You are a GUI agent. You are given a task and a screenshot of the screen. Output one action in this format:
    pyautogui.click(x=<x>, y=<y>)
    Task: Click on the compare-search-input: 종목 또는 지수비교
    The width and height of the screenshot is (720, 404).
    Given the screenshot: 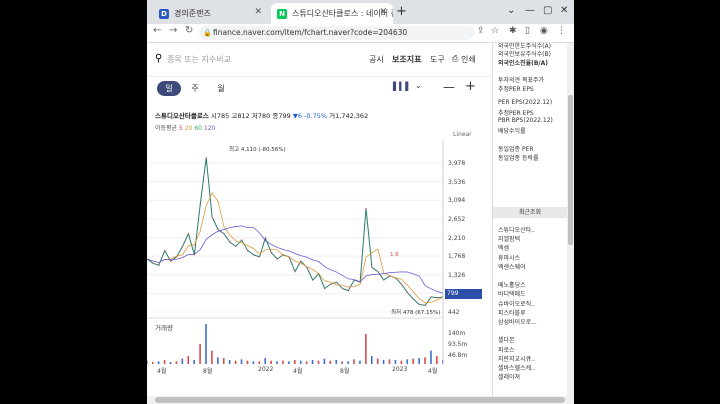 What is the action you would take?
    pyautogui.click(x=199, y=59)
    